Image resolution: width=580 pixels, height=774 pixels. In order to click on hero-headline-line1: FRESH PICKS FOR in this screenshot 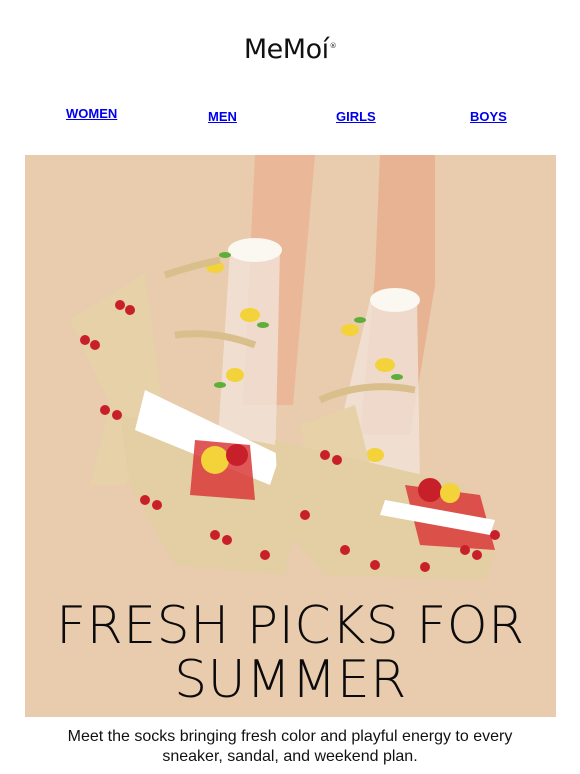, I will do `click(290, 626)`.